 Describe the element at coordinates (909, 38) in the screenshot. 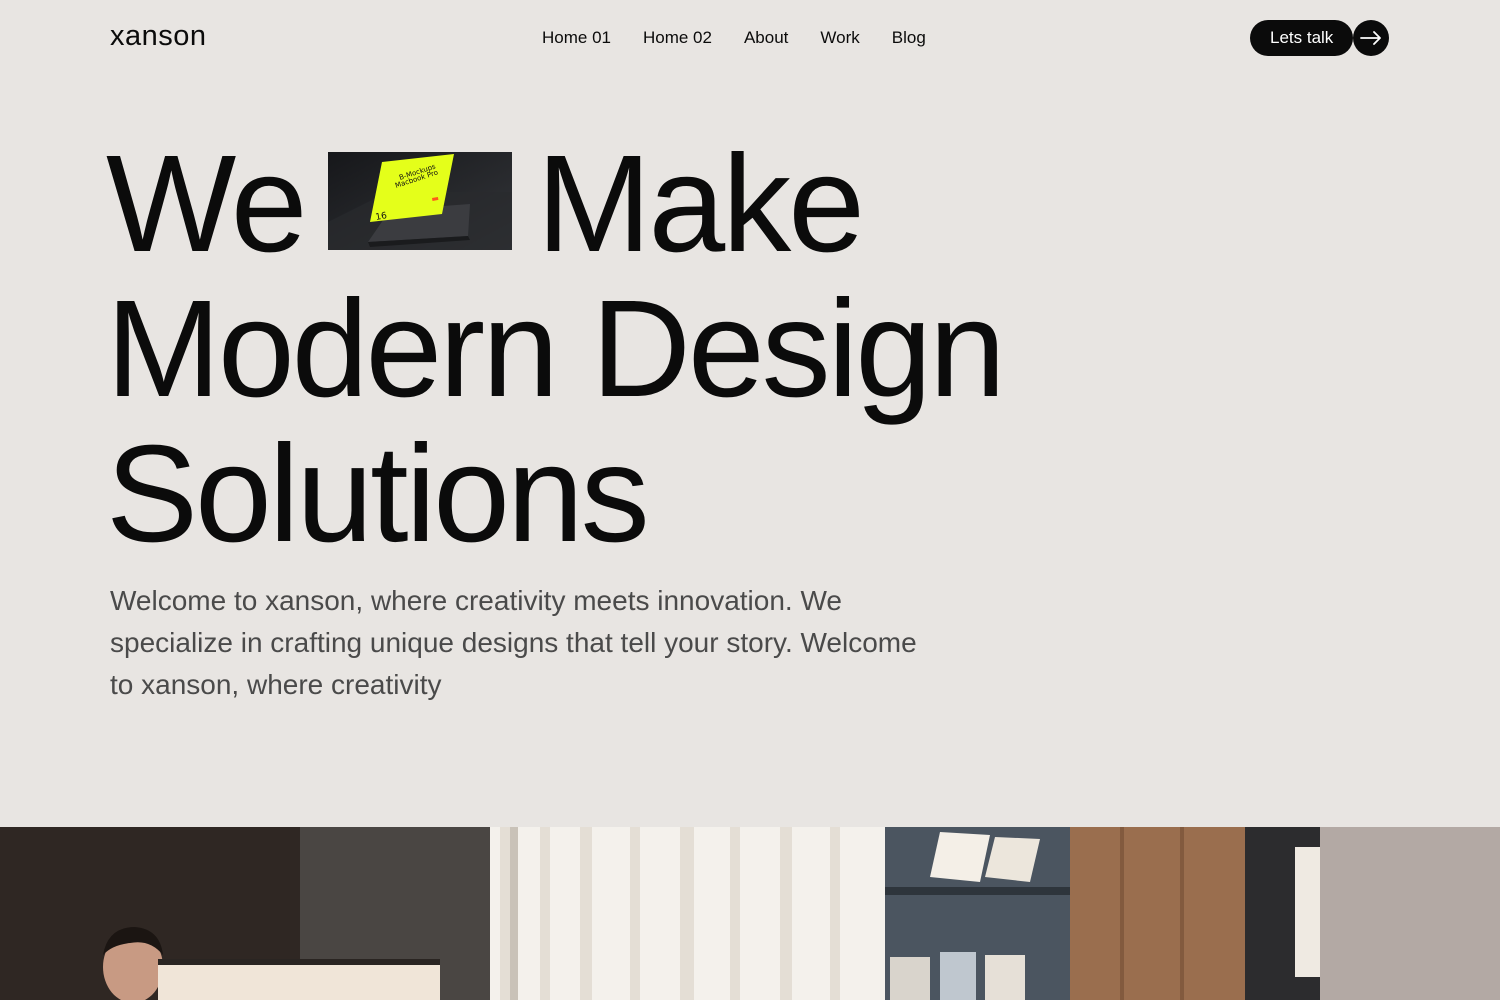

I see `nav-blog: Blog` at that location.